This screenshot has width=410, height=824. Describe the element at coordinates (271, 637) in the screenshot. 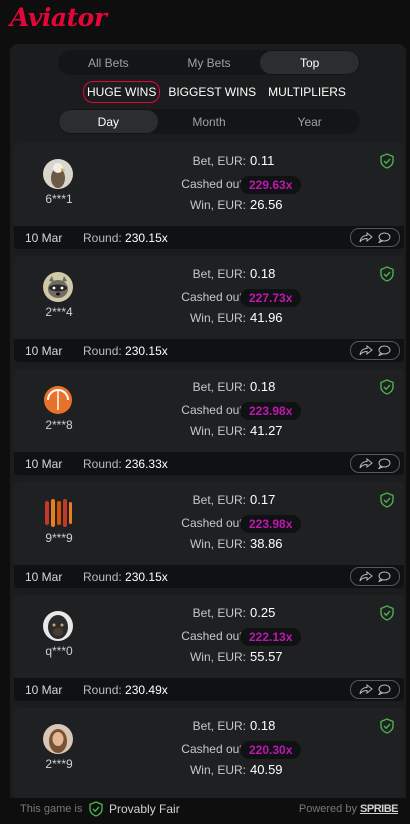

I see `cashout-multiplier: 222.13x` at that location.